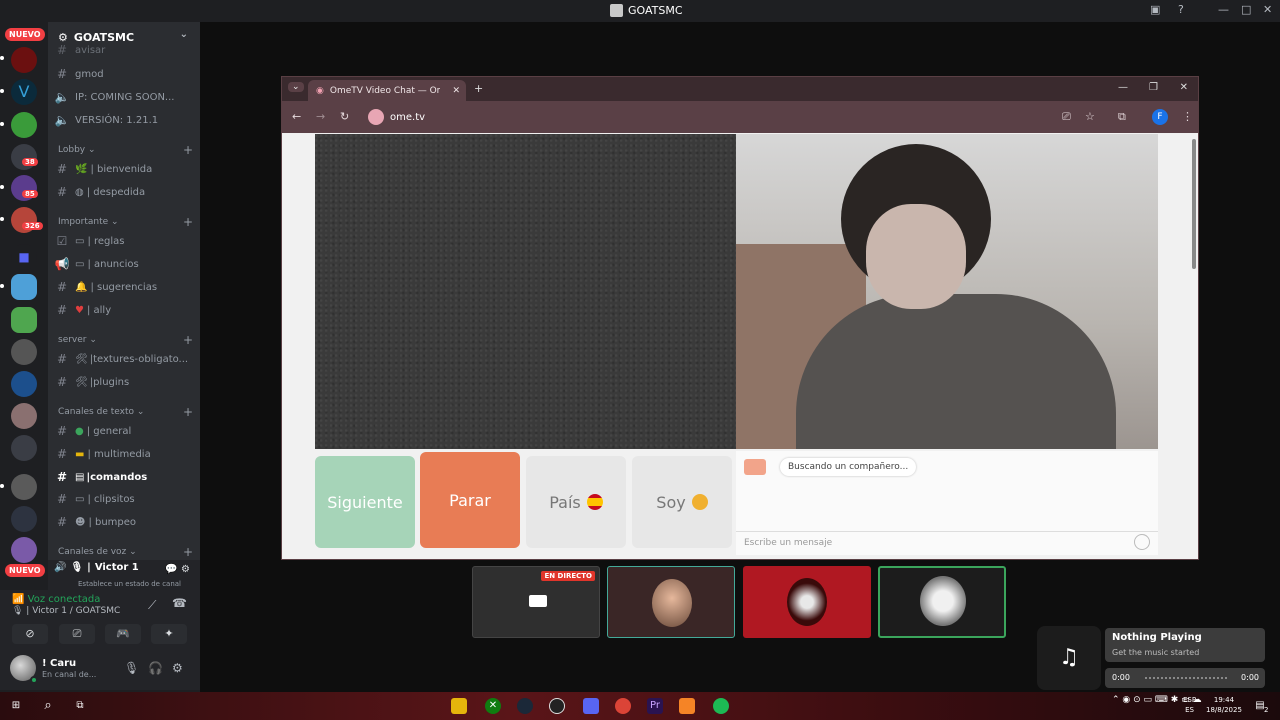  I want to click on emoji-icon, so click(1142, 542).